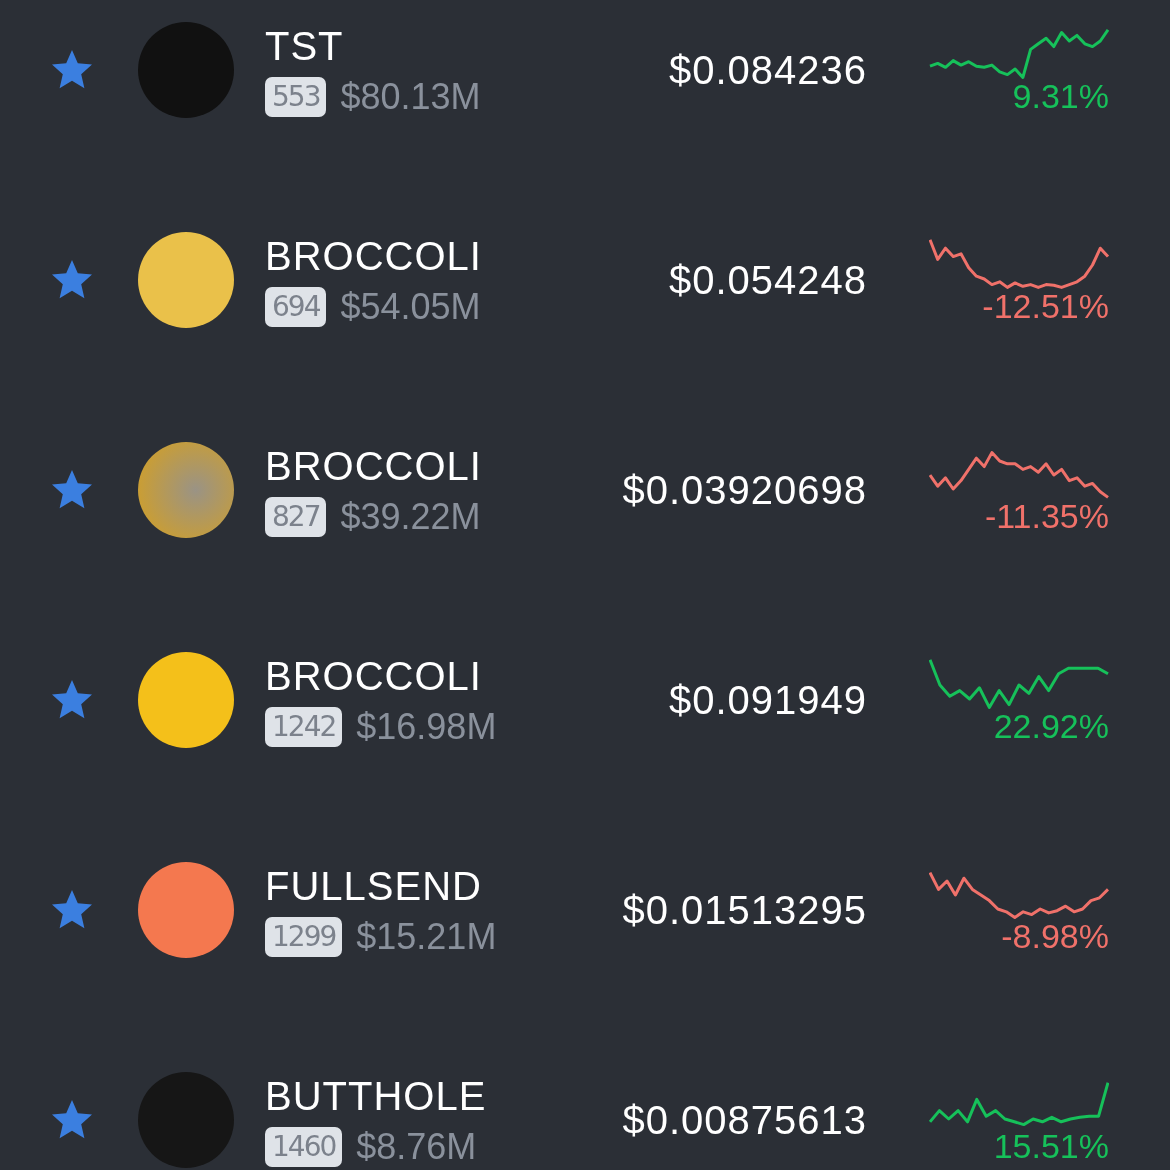 Image resolution: width=1170 pixels, height=1170 pixels. What do you see at coordinates (376, 1096) in the screenshot?
I see `token-name: BUTTHOLE` at bounding box center [376, 1096].